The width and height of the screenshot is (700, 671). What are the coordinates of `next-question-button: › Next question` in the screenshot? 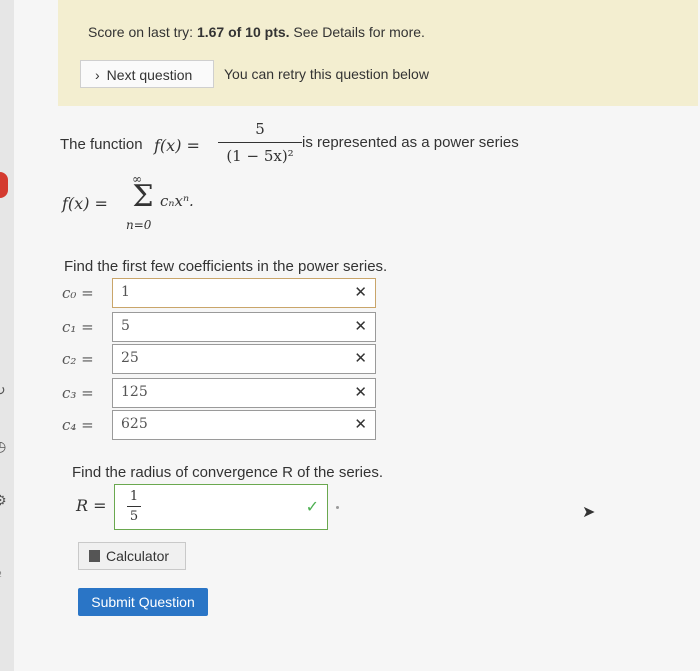 It's located at (147, 74).